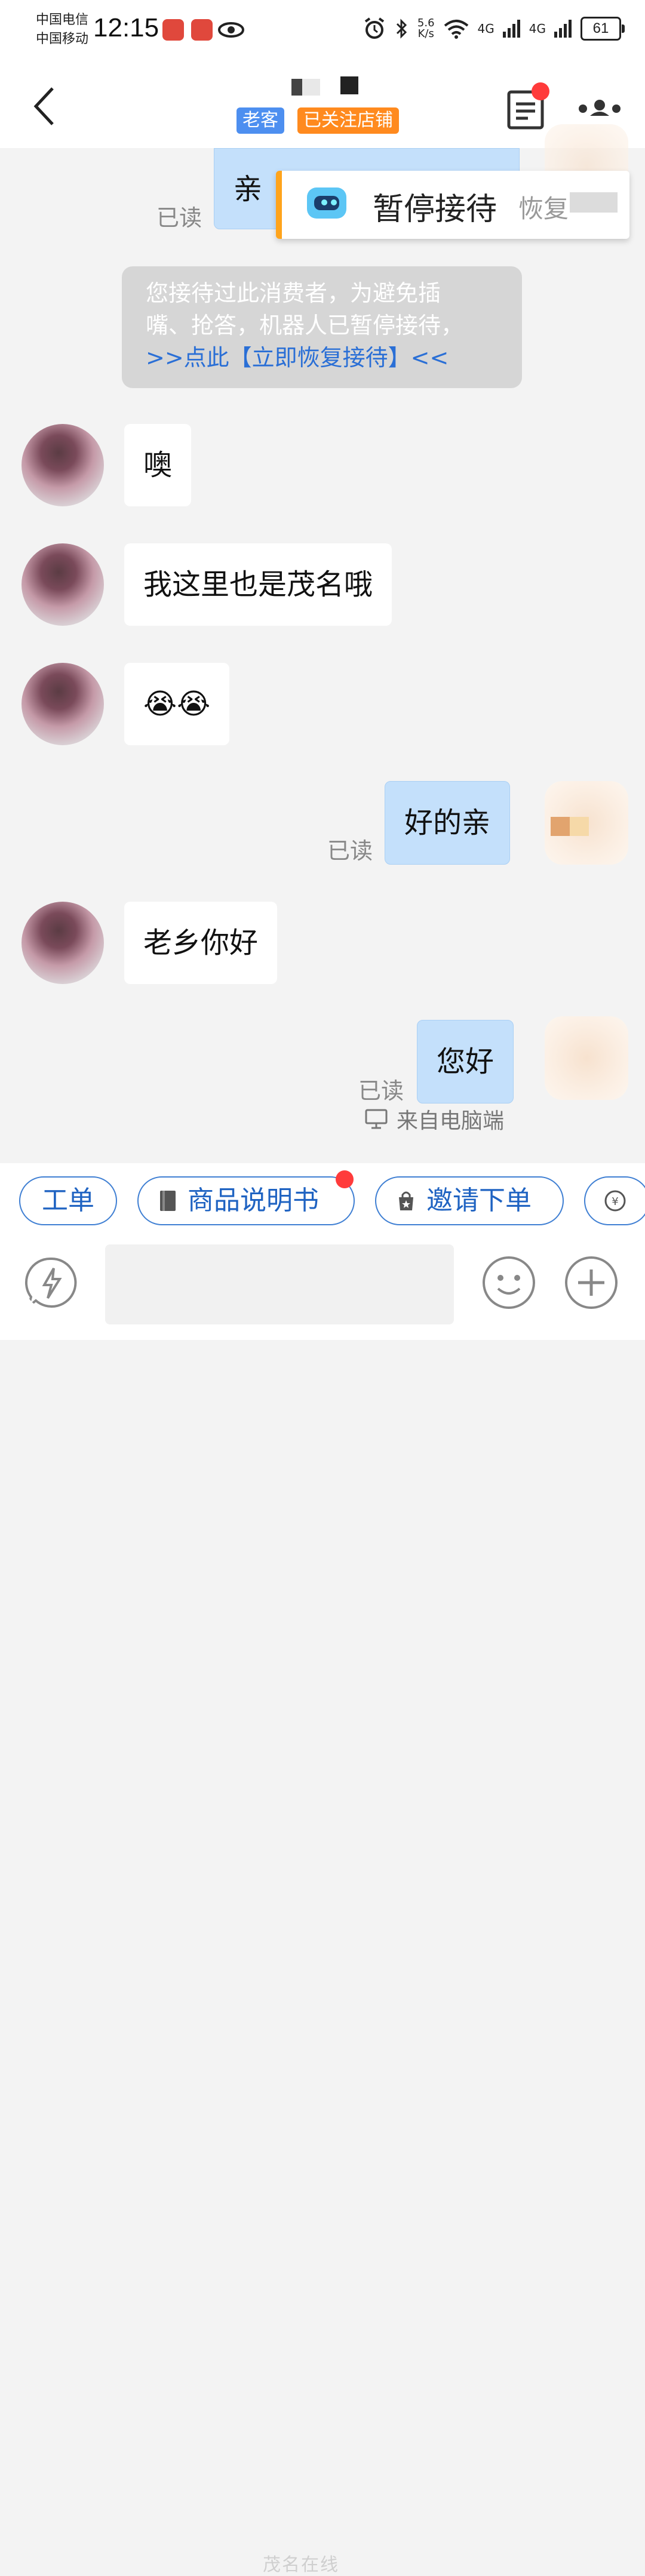 The height and width of the screenshot is (2576, 645). Describe the element at coordinates (435, 210) in the screenshot. I see `robot-paused-label: 暂停接待` at that location.